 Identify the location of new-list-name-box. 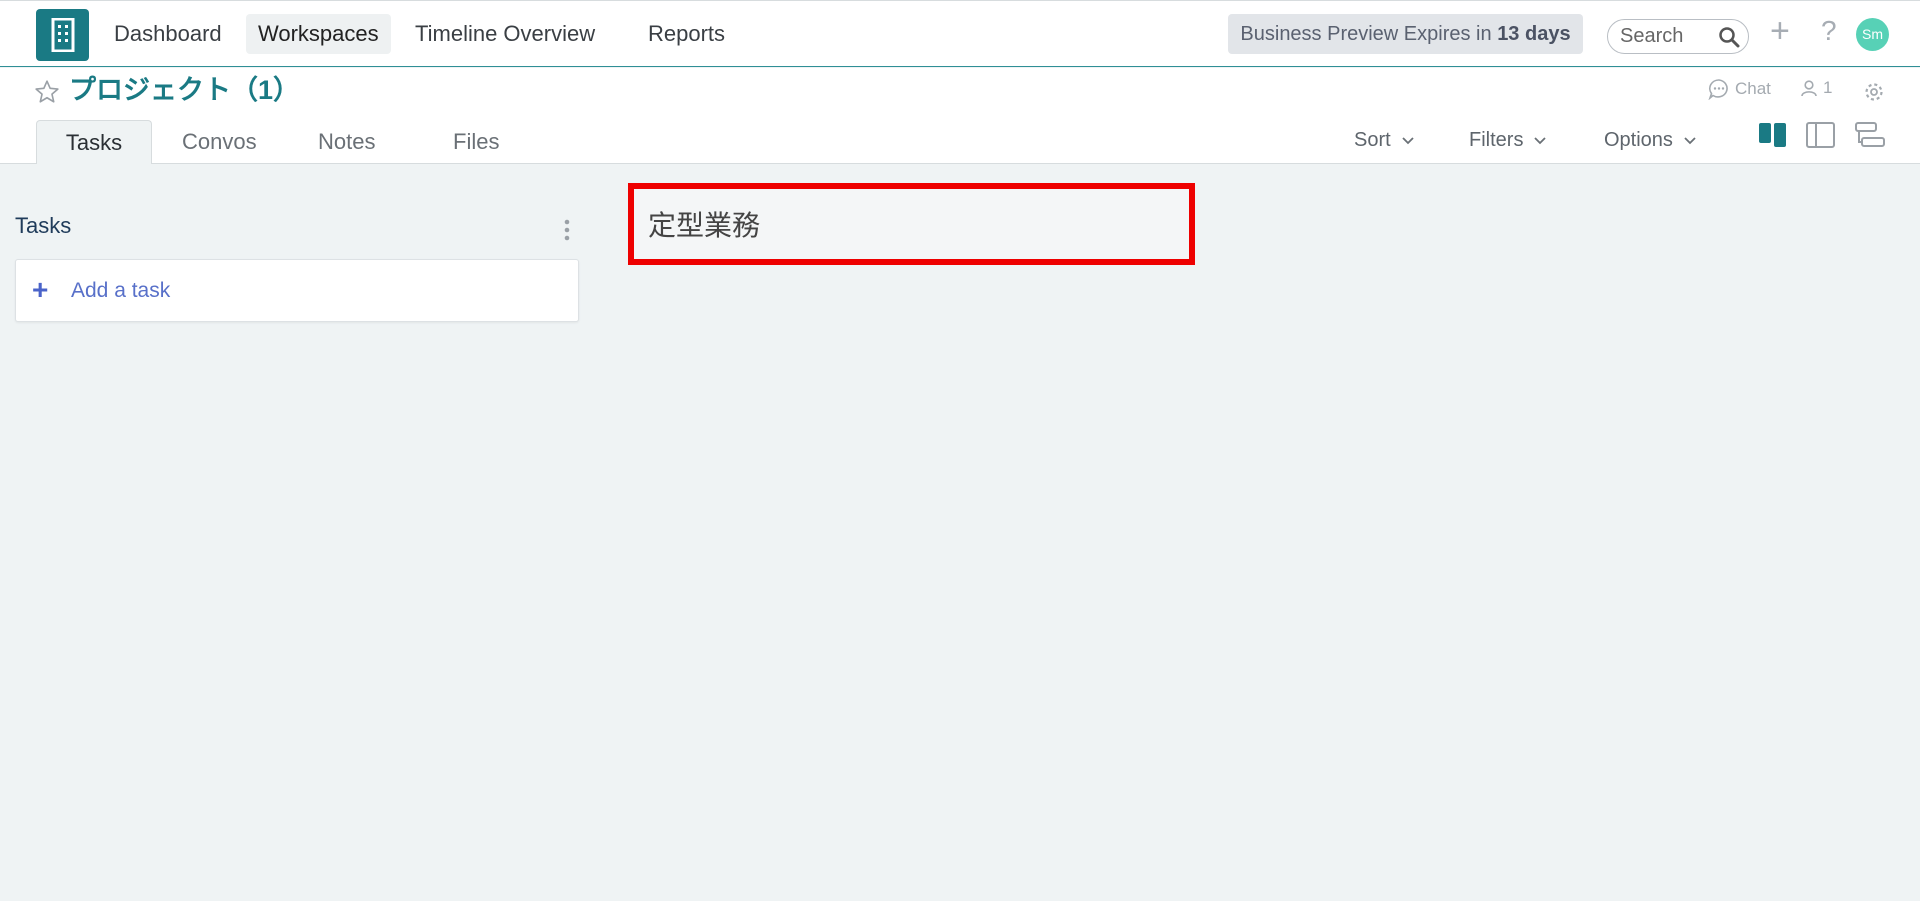
(911, 224).